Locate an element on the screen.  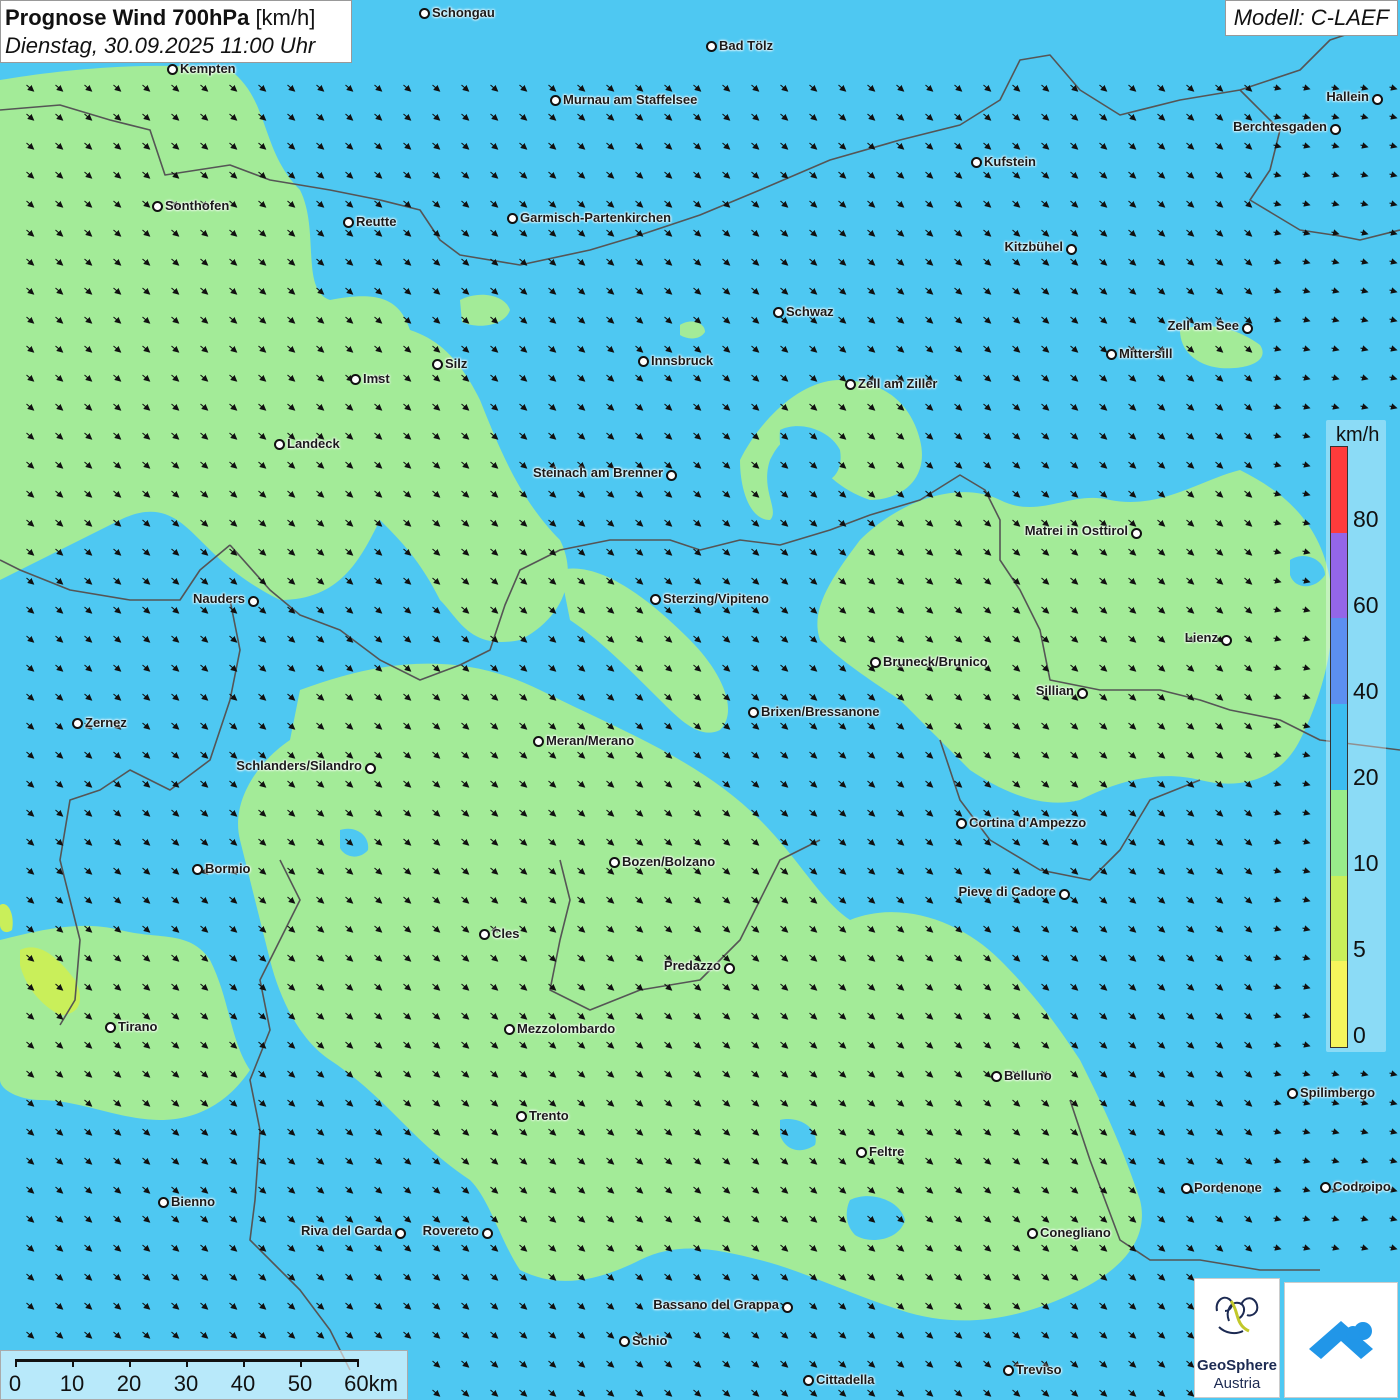
app-arrow-cloud-icon is located at coordinates (1341, 1340).